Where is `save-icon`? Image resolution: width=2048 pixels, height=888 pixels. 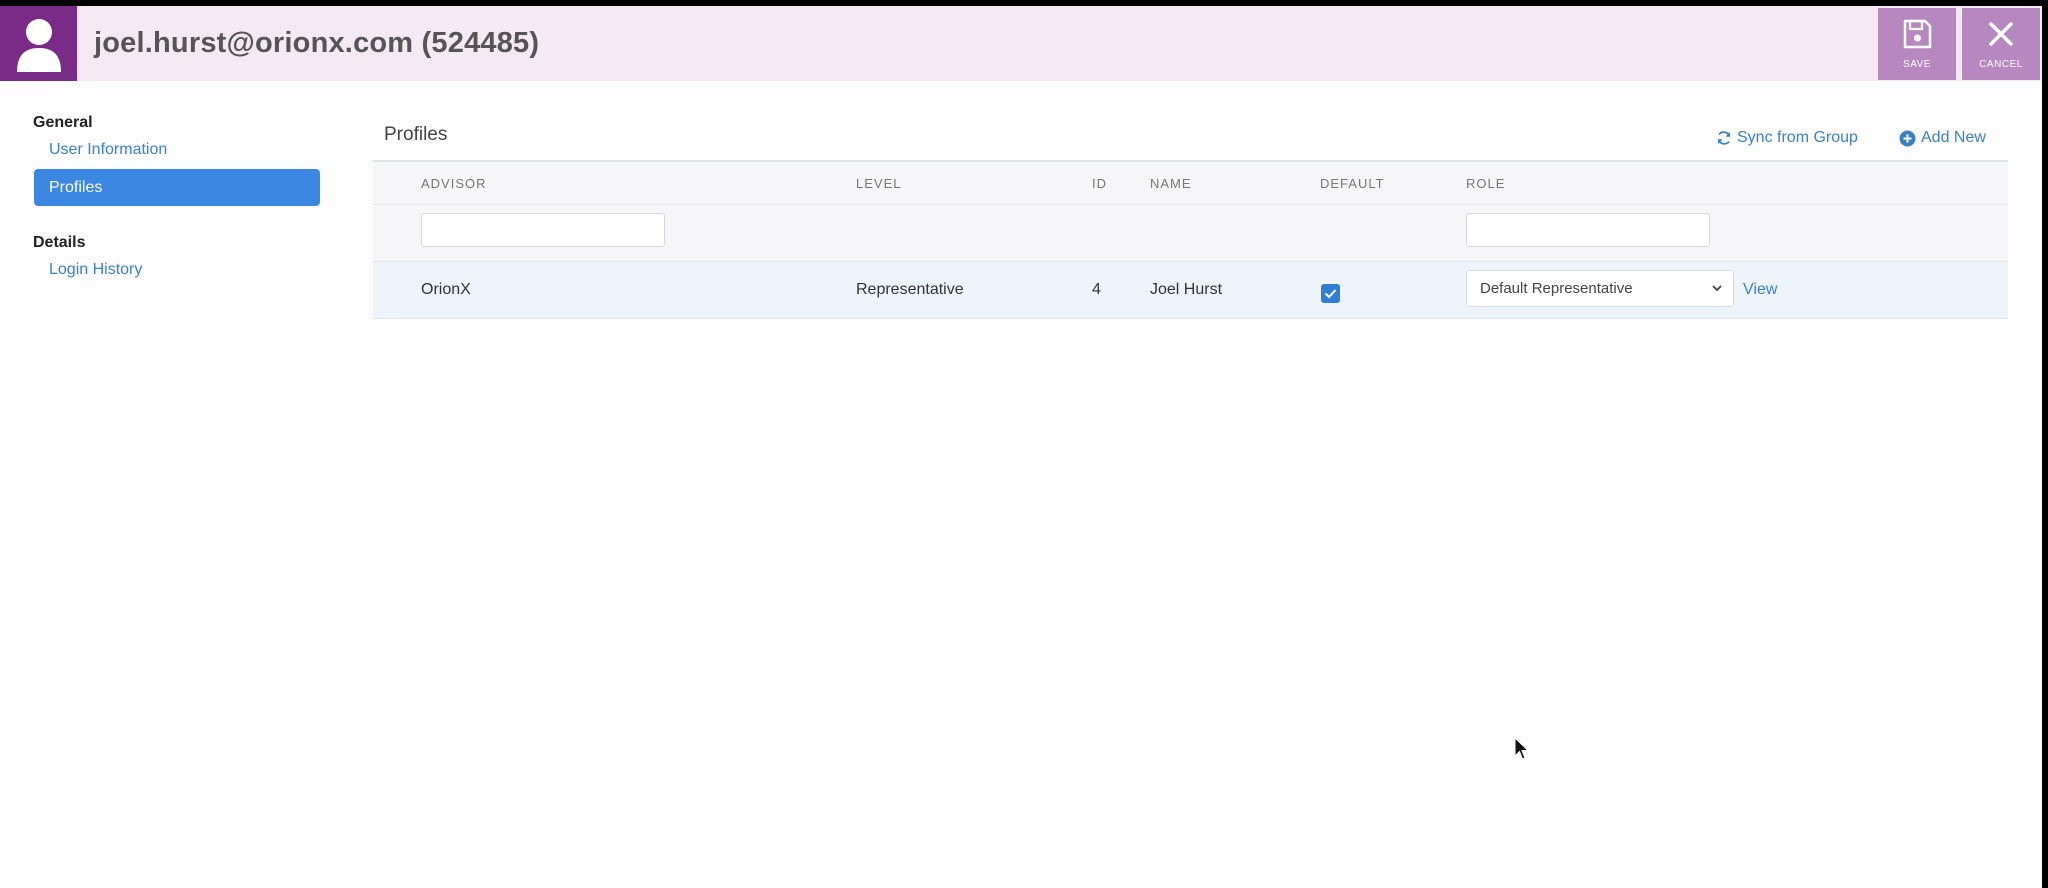
save-icon is located at coordinates (1917, 34).